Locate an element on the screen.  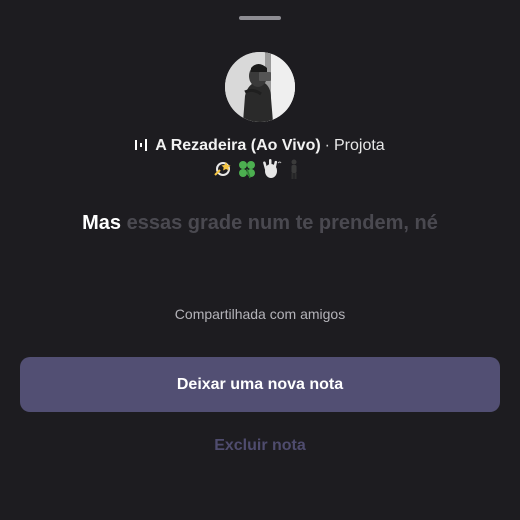
leave-new-note-button: Deixar uma nova nota is located at coordinates (260, 384).